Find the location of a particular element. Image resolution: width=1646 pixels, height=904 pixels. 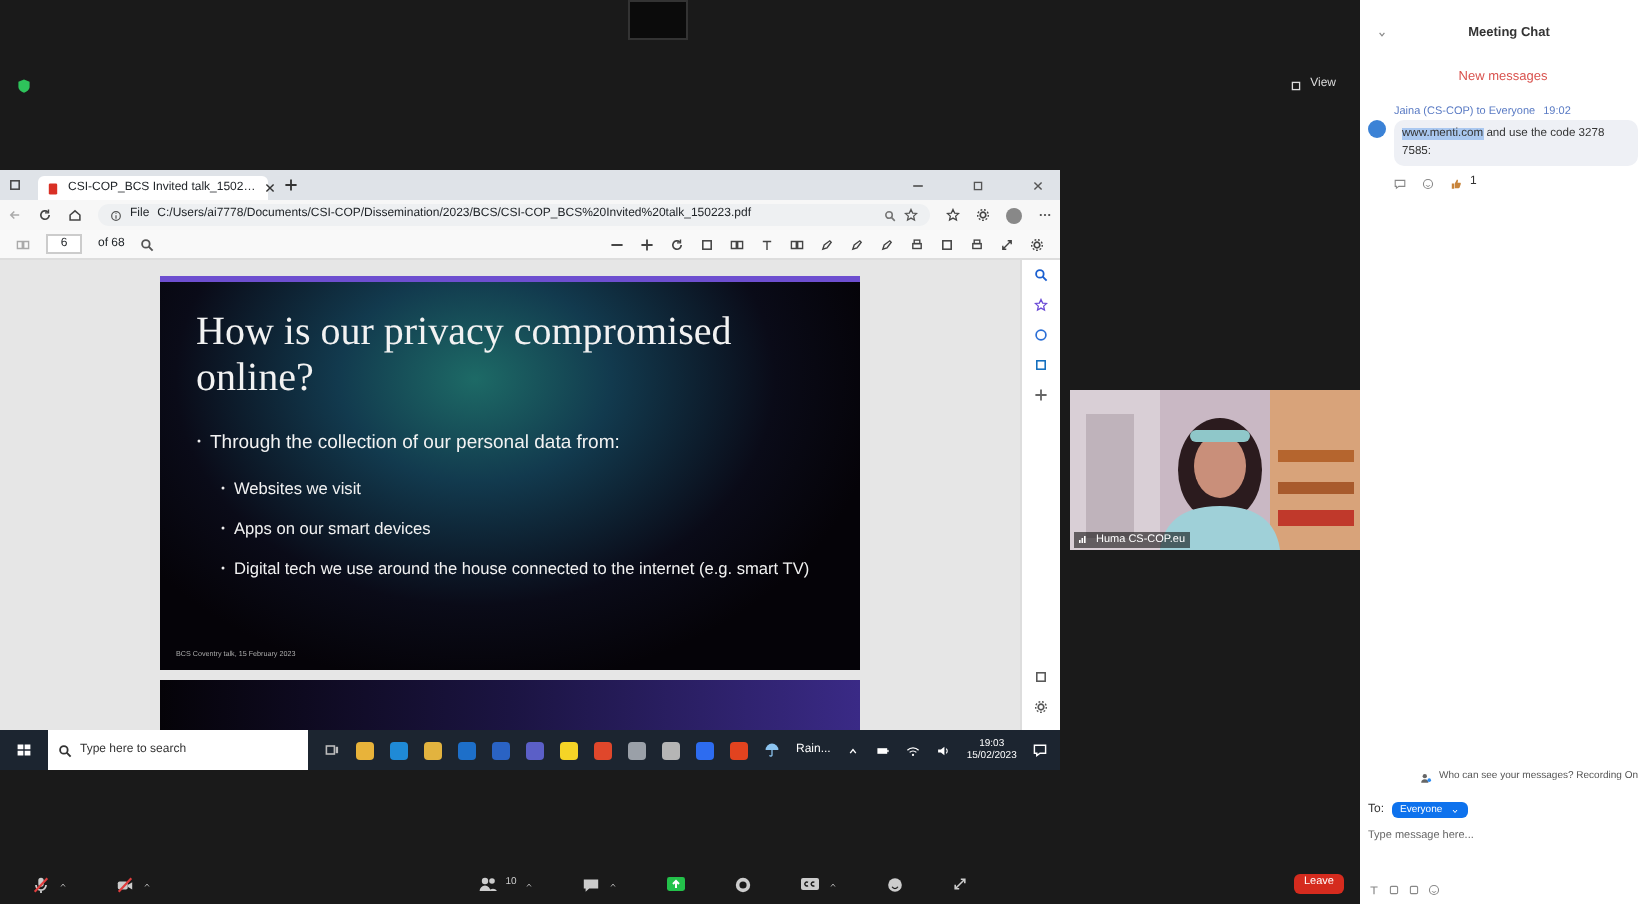

record-icon is located at coordinates (743, 884).